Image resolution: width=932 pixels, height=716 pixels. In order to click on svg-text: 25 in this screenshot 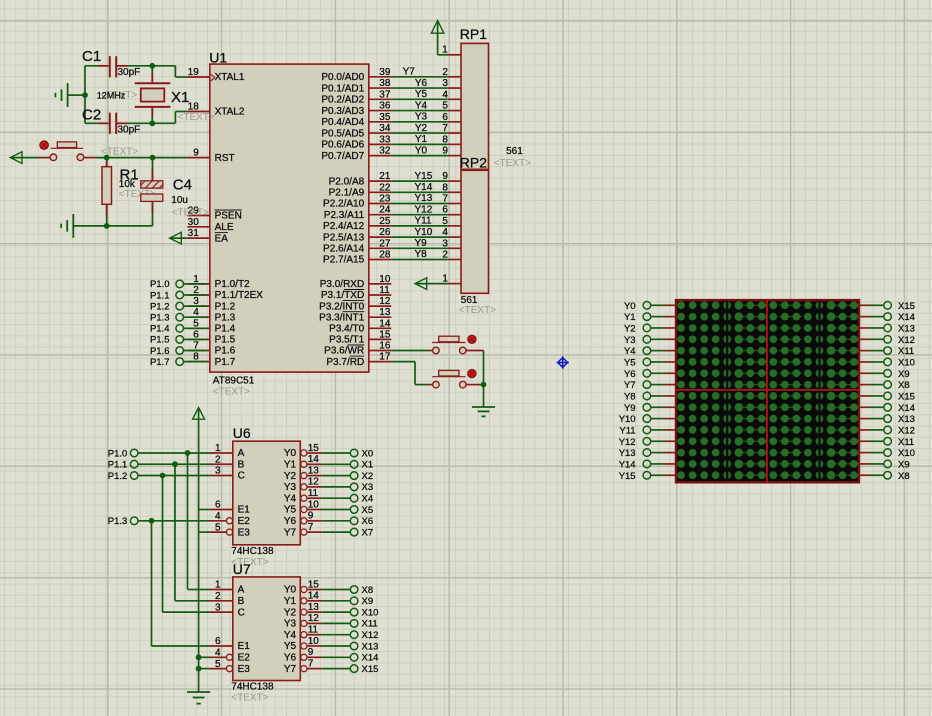, I will do `click(385, 221)`.